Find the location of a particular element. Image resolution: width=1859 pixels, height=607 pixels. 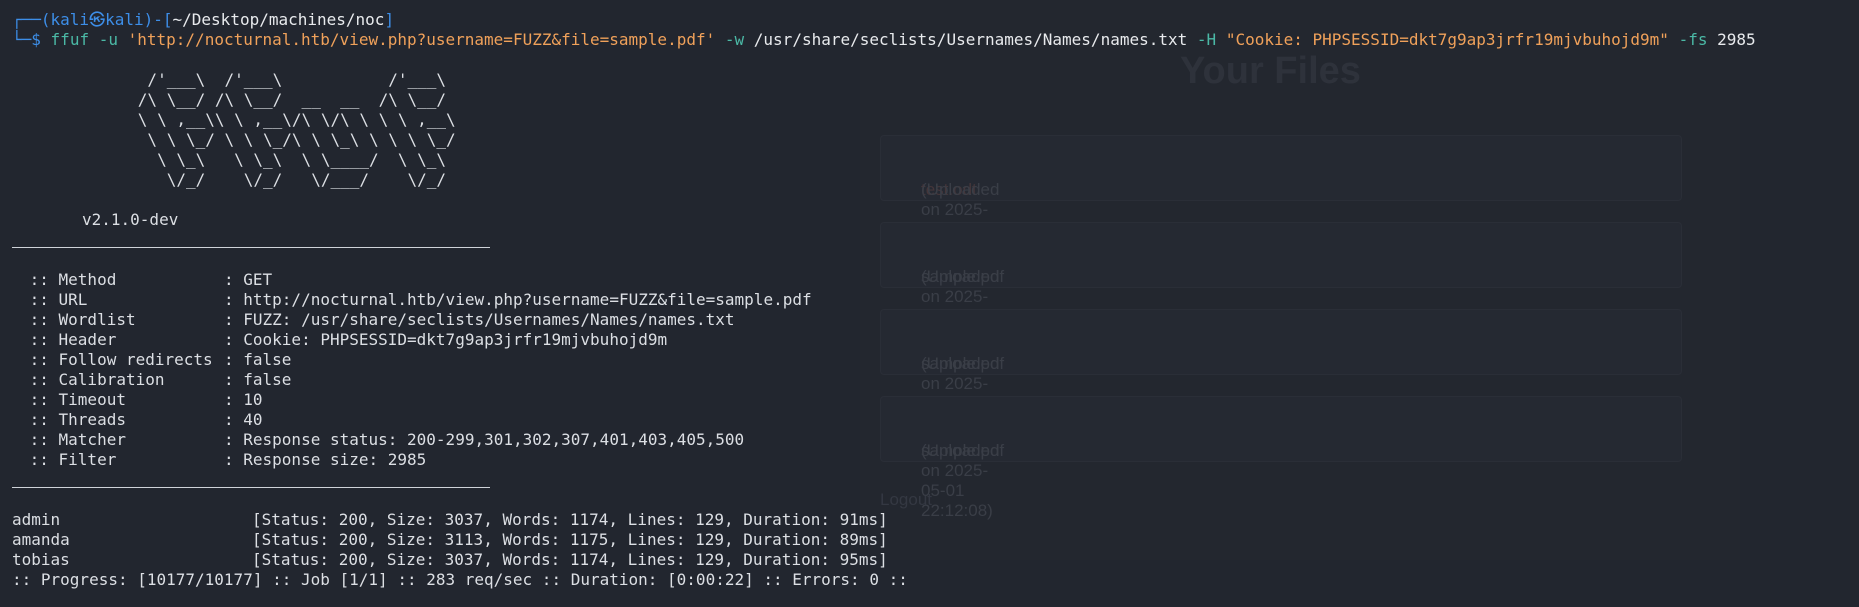

prompt-path: ~/Desktop/machines/noc is located at coordinates (278, 19).